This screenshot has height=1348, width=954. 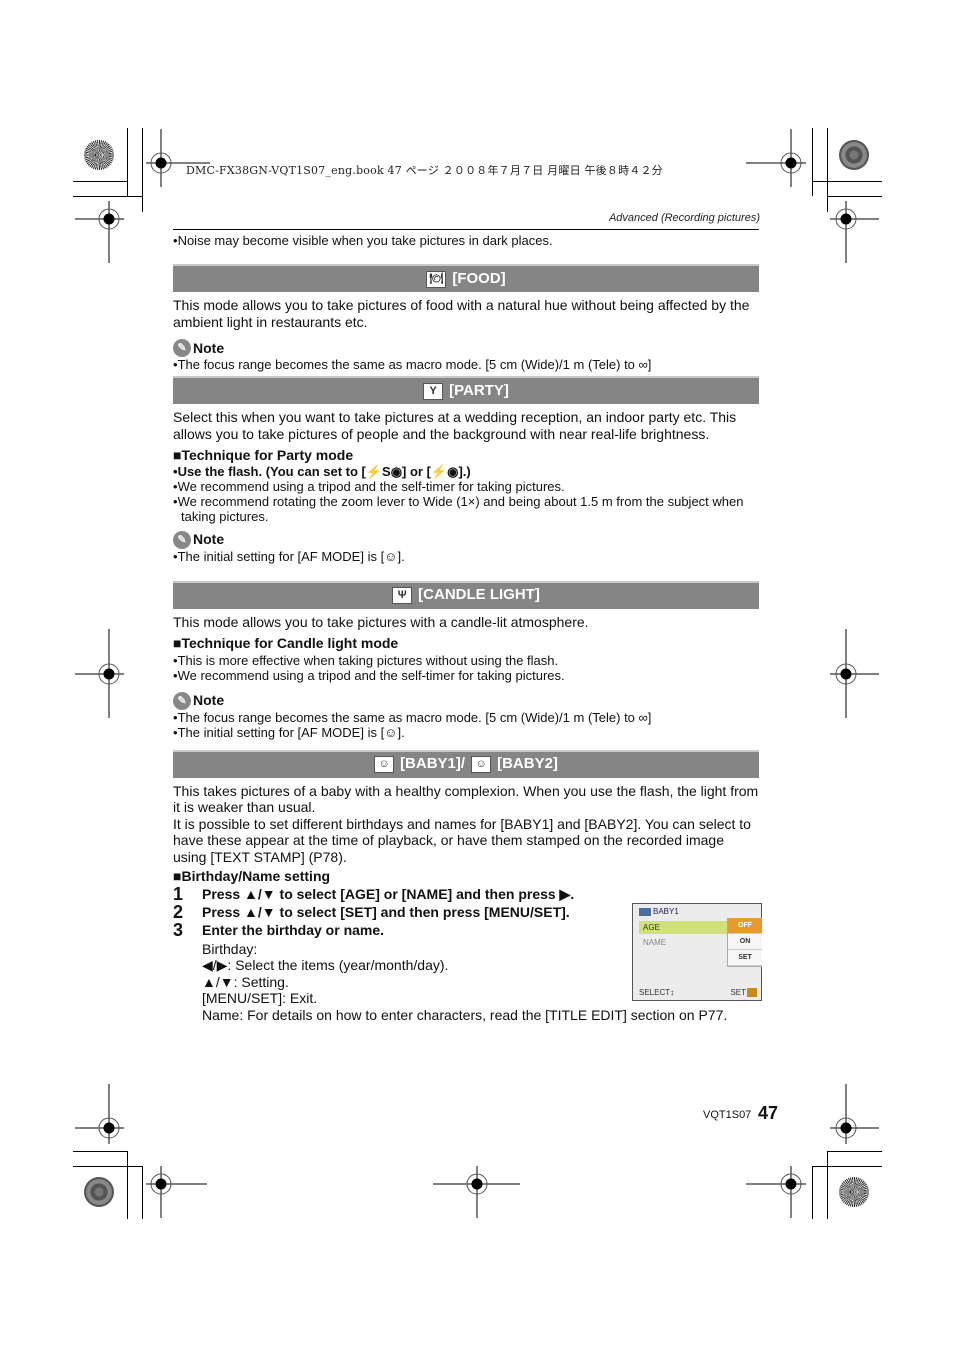 What do you see at coordinates (727, 1115) in the screenshot?
I see `document-code: VQT1S07` at bounding box center [727, 1115].